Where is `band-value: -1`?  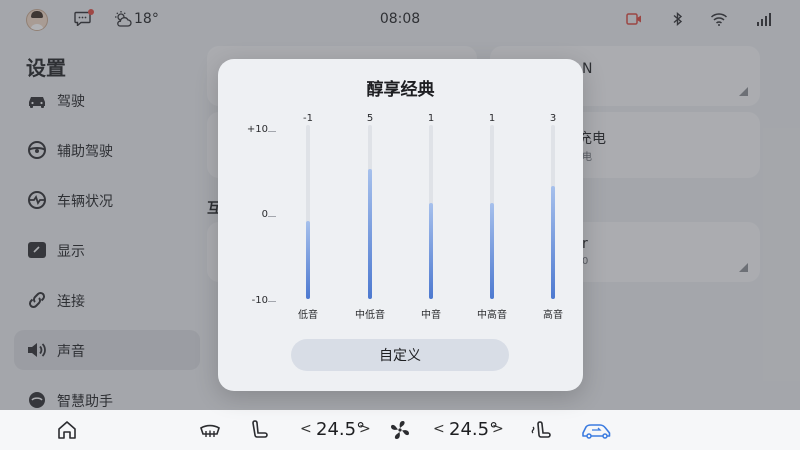 band-value: -1 is located at coordinates (308, 118).